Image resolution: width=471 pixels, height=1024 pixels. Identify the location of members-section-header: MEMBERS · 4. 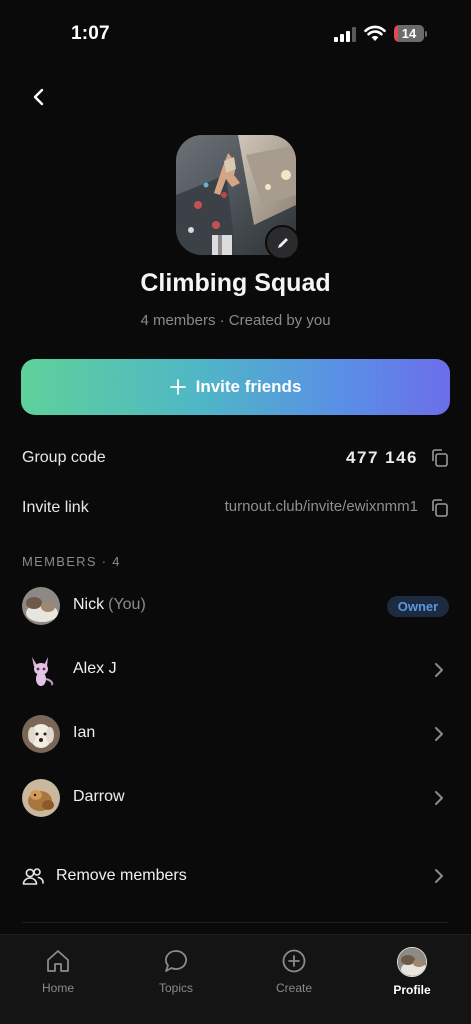
(71, 561).